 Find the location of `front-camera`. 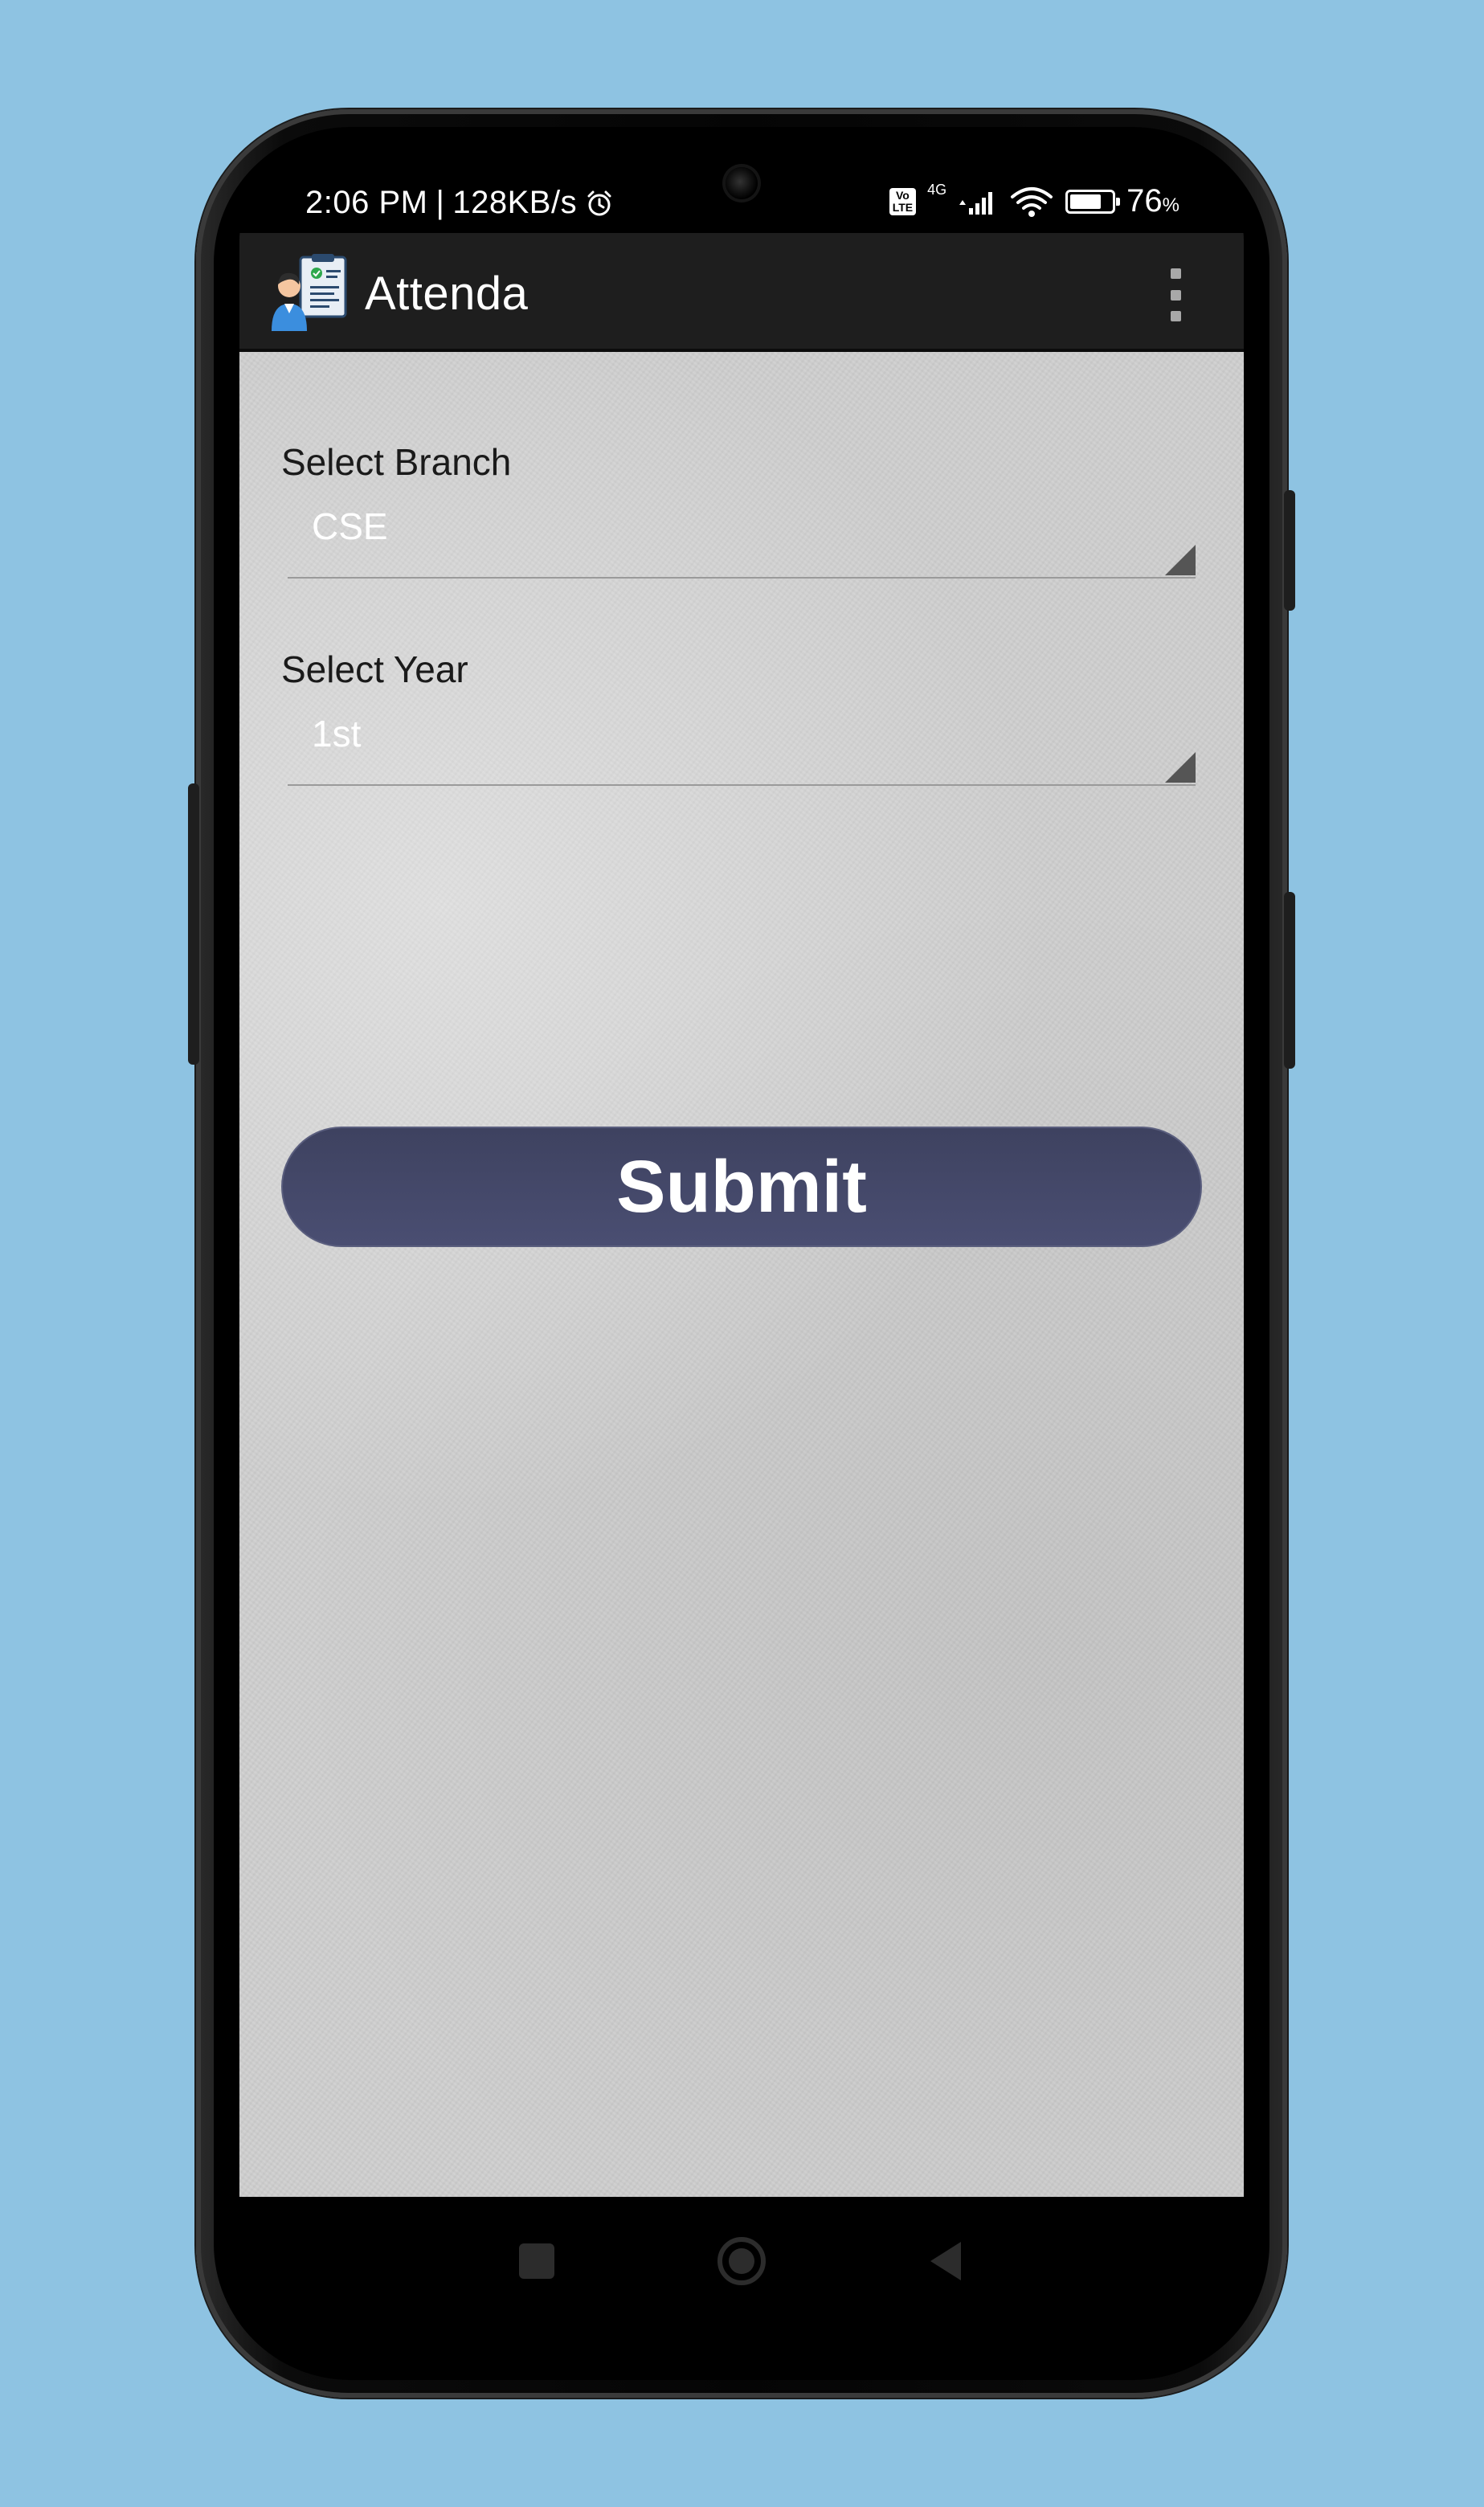

front-camera is located at coordinates (742, 183).